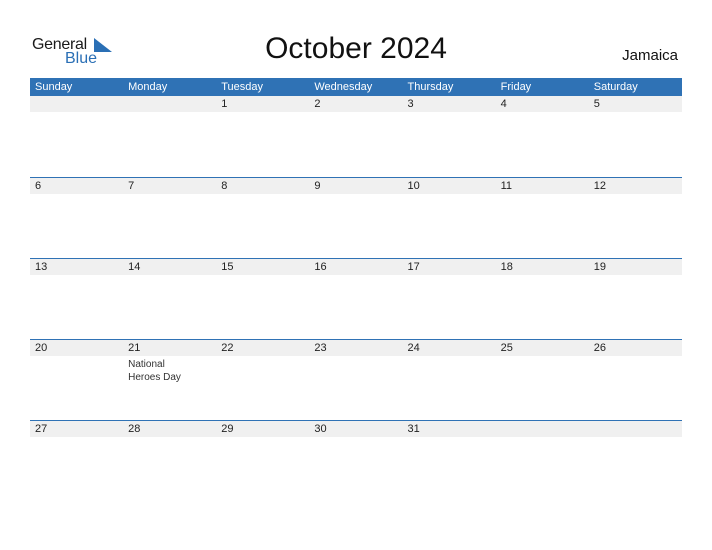 Image resolution: width=712 pixels, height=550 pixels. I want to click on day-number: 30, so click(320, 429).